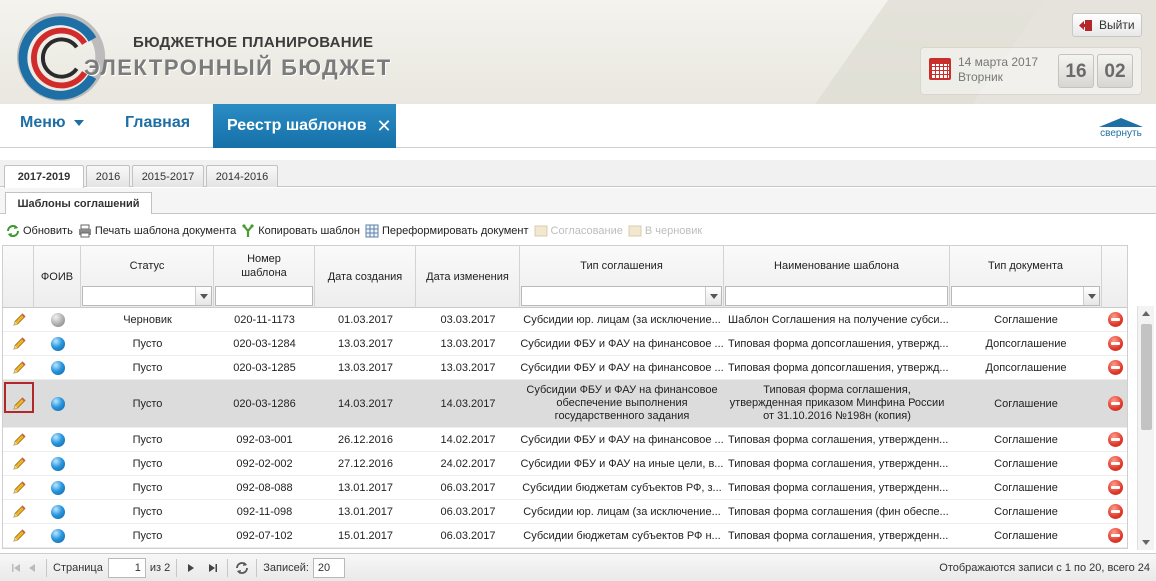 This screenshot has height=581, width=1156. Describe the element at coordinates (365, 535) in the screenshot. I see `cell-created: 15.01.2017` at that location.